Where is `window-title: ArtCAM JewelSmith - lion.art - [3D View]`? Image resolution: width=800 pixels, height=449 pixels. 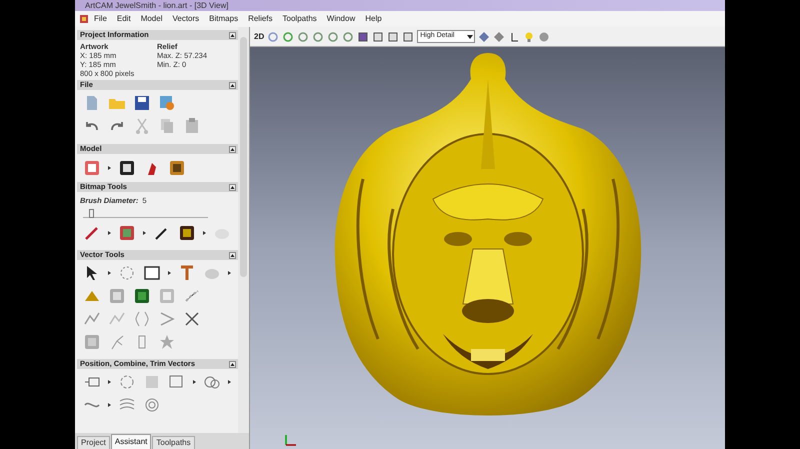
window-title: ArtCAM JewelSmith - lion.art - [3D View] is located at coordinates (156, 5).